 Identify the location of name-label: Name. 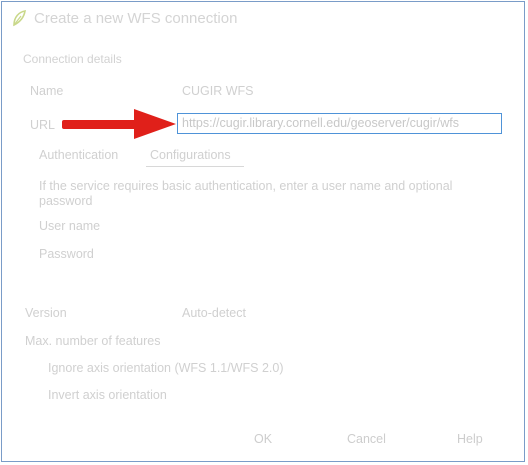
(47, 91).